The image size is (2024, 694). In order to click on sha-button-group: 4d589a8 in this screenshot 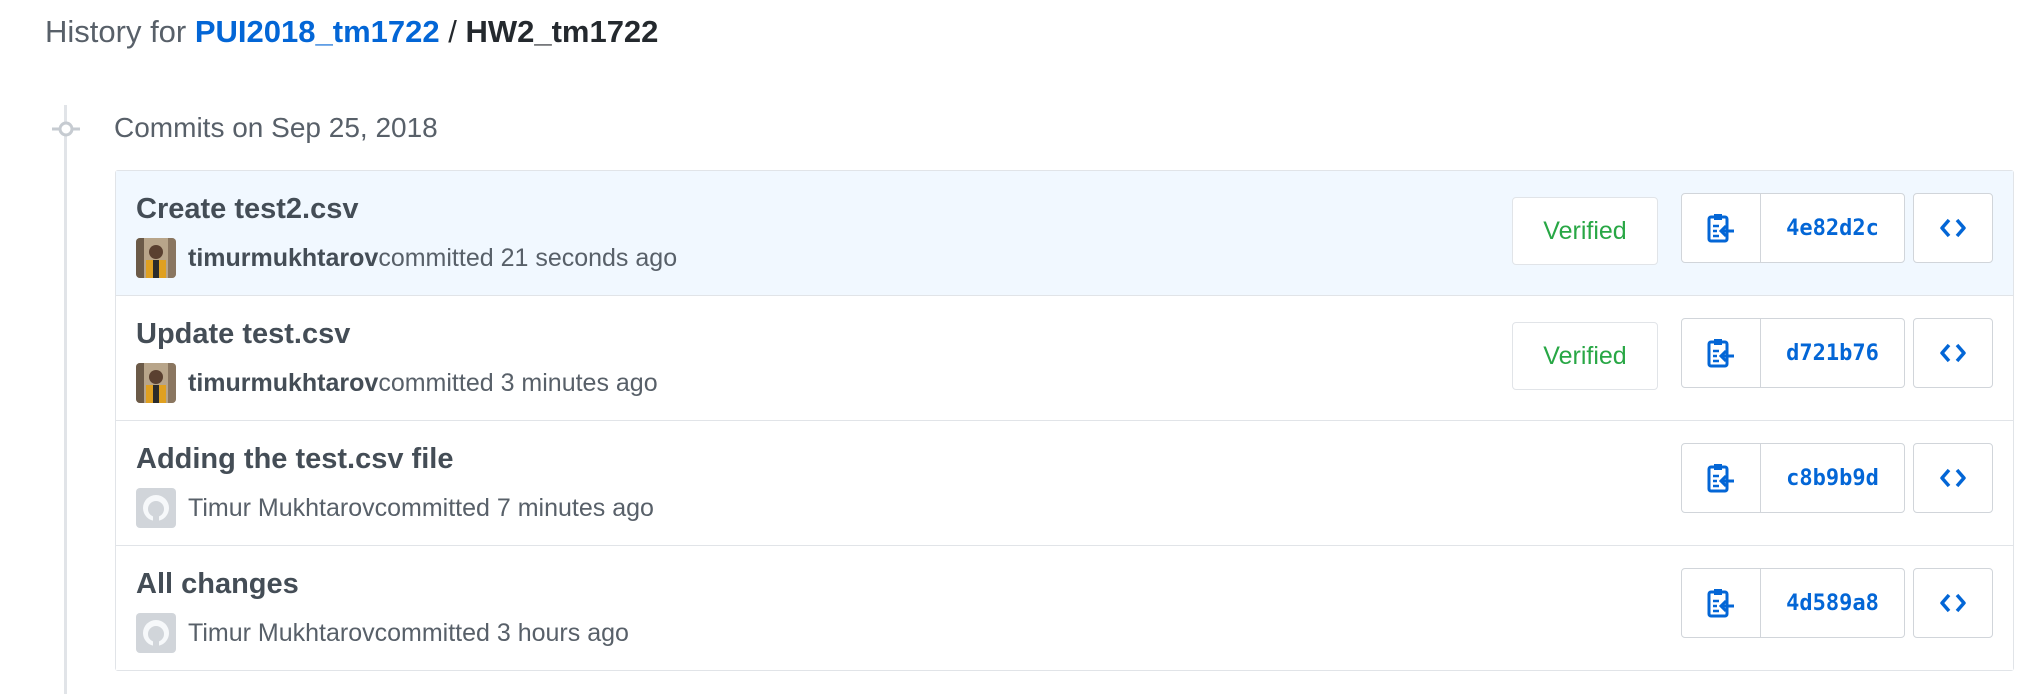, I will do `click(1793, 603)`.